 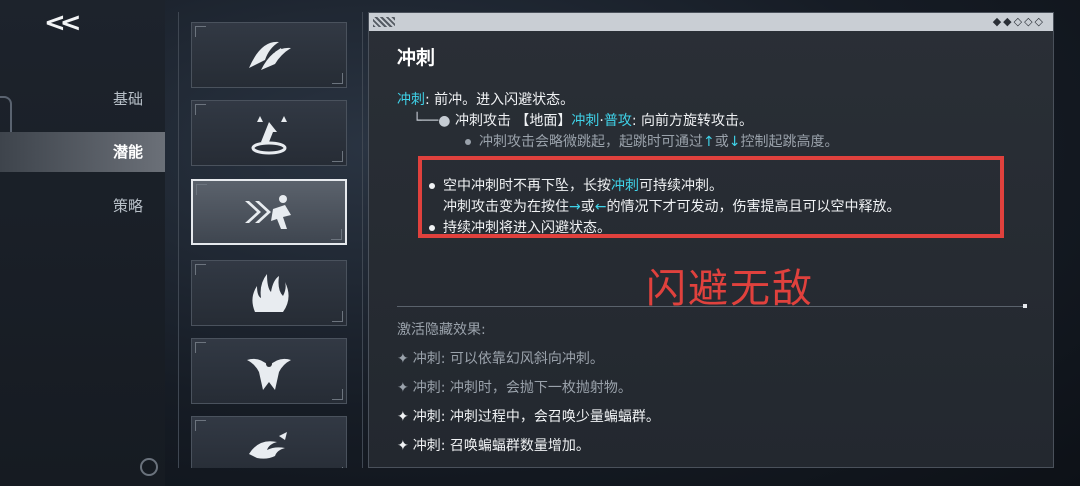 I want to click on intro-term: 冲刺, so click(x=411, y=100).